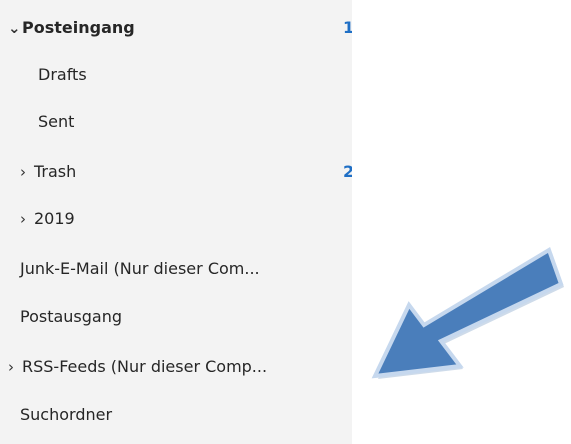 This screenshot has height=444, width=571. I want to click on folder-label: Sent, so click(56, 121).